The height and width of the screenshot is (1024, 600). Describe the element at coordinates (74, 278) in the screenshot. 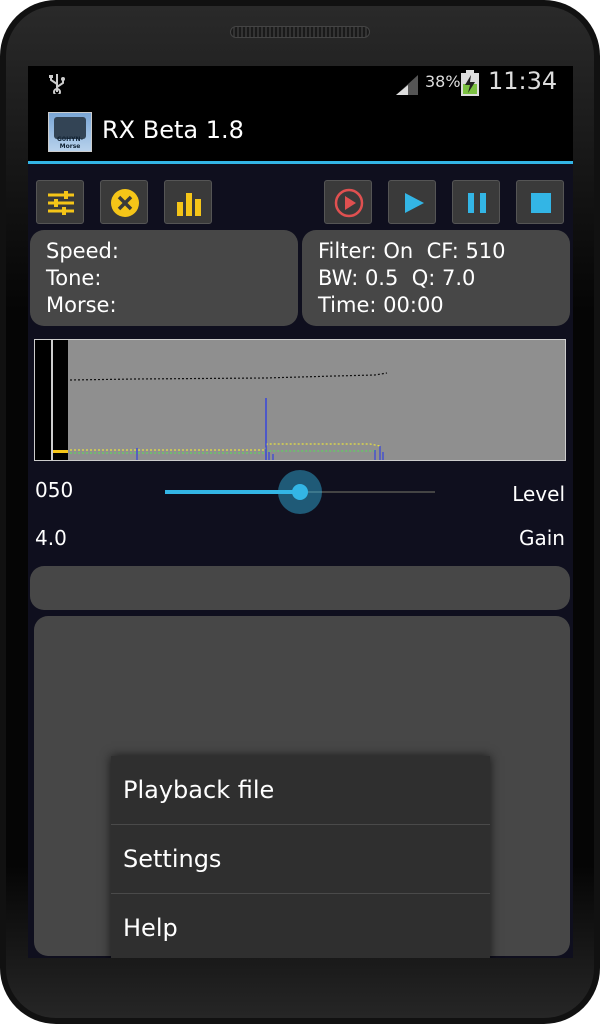

I see `tone-label: Tone:` at that location.